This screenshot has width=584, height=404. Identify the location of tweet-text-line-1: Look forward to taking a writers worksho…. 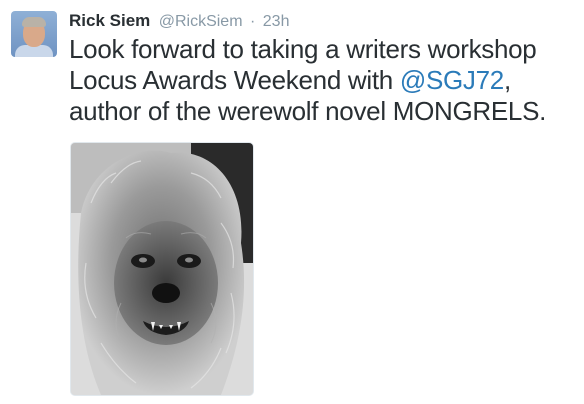
(303, 49).